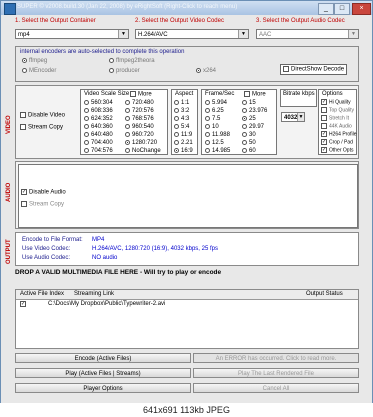 The width and height of the screenshot is (373, 417). Describe the element at coordinates (253, 127) in the screenshot. I see `fps-option: 29.97` at that location.